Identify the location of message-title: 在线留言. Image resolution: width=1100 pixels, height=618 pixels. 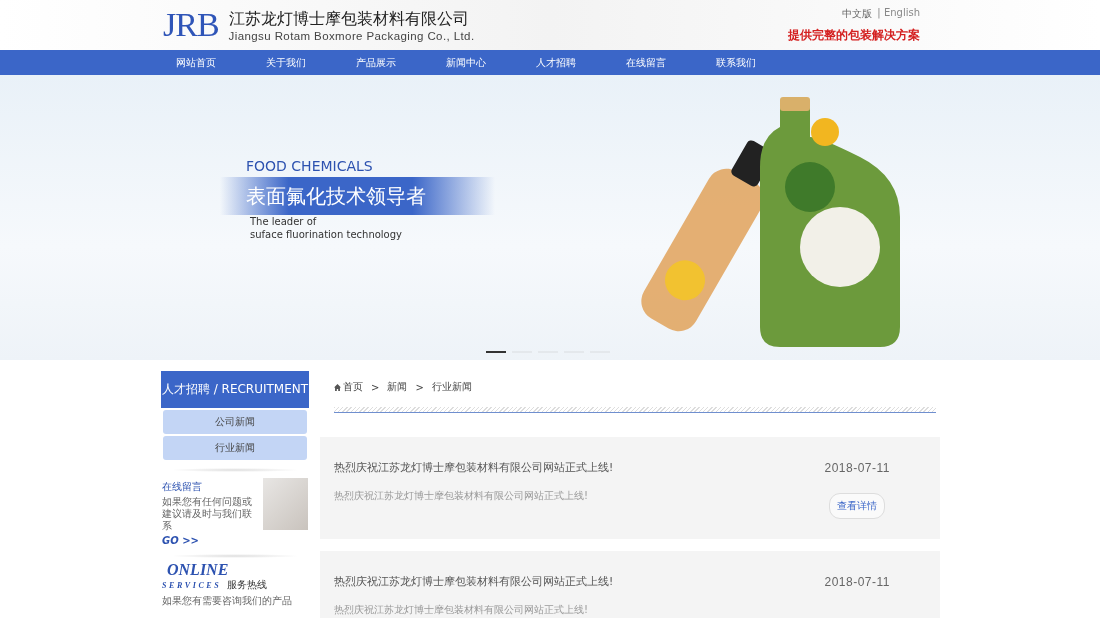
(182, 487).